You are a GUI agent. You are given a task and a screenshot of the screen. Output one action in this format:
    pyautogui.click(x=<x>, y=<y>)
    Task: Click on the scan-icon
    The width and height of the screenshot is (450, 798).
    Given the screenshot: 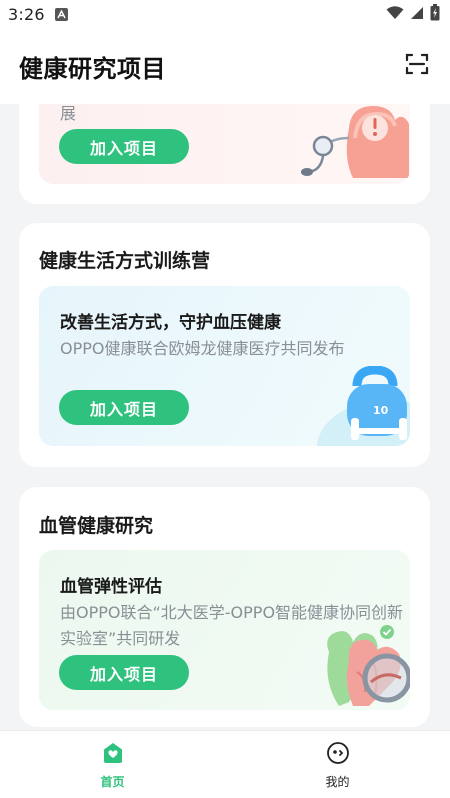 What is the action you would take?
    pyautogui.click(x=417, y=66)
    